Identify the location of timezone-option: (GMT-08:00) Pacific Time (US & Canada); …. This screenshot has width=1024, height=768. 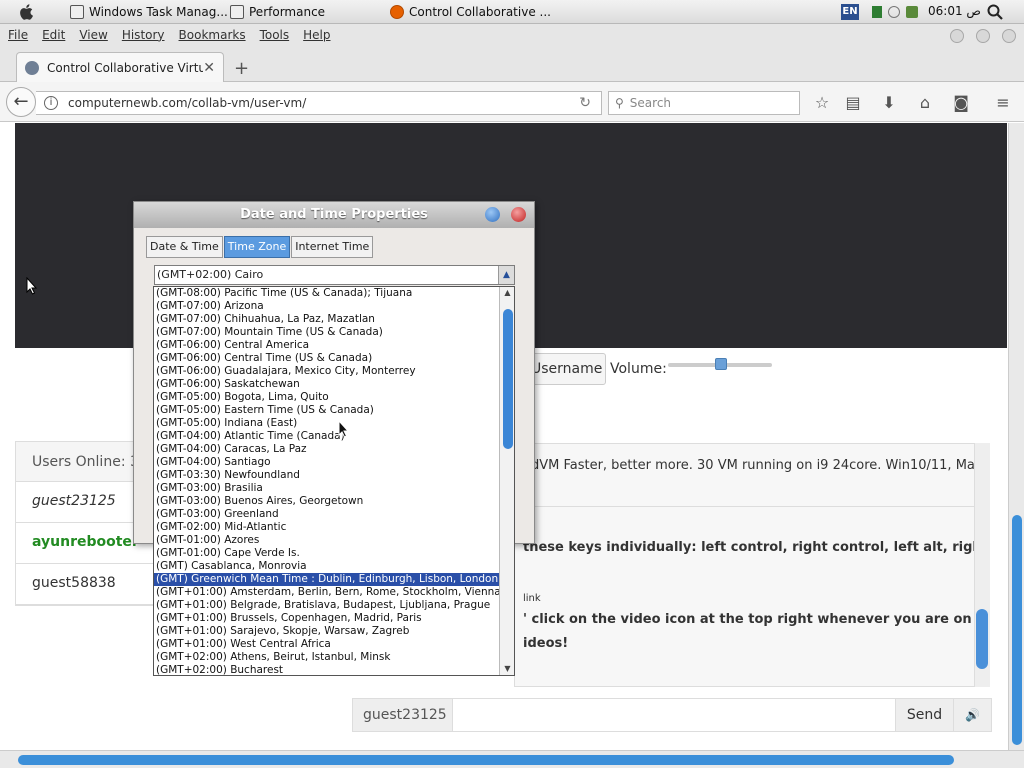
(334, 293).